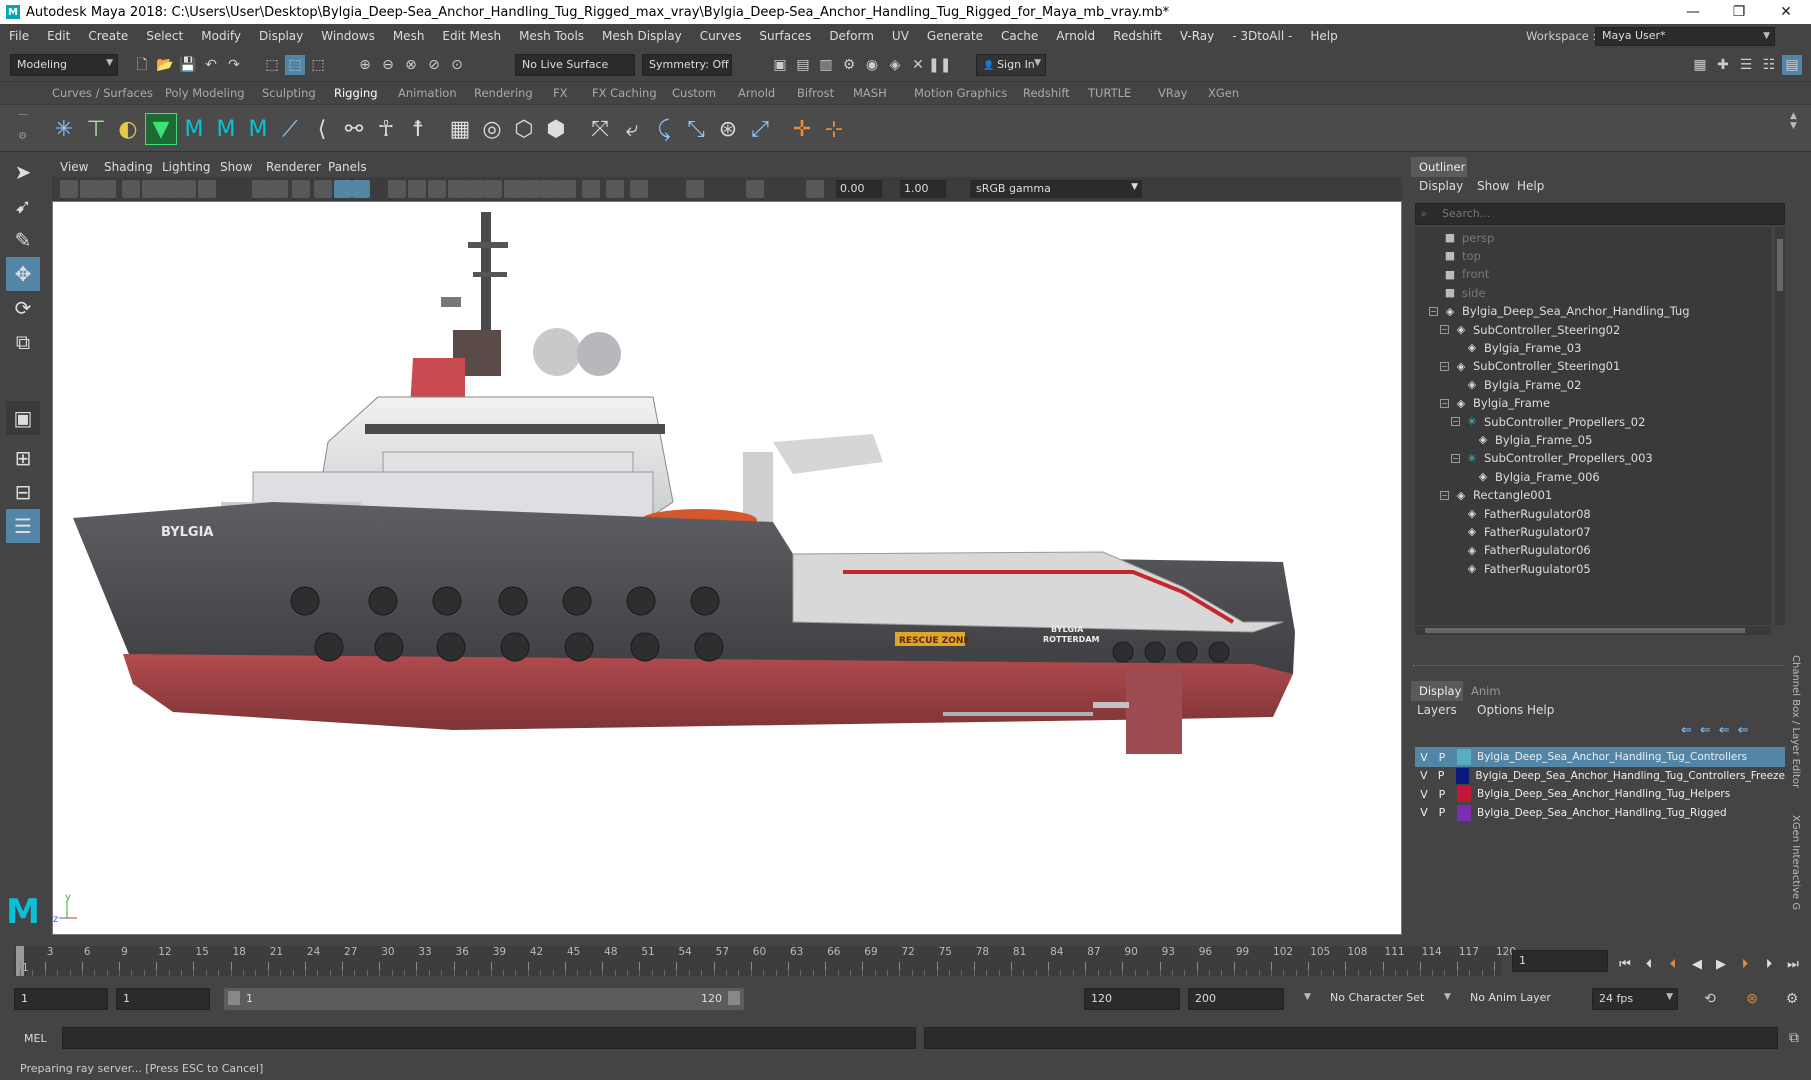  What do you see at coordinates (639, 189) in the screenshot?
I see `xray-active-icon` at bounding box center [639, 189].